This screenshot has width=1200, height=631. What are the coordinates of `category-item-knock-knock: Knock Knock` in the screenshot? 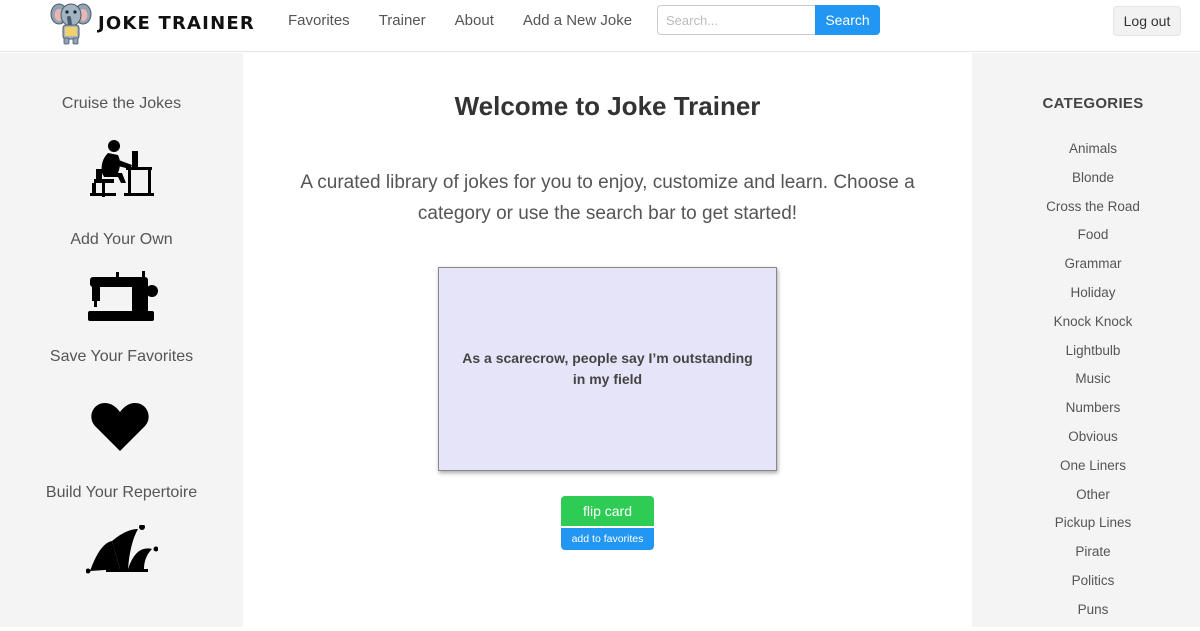 It's located at (1086, 328).